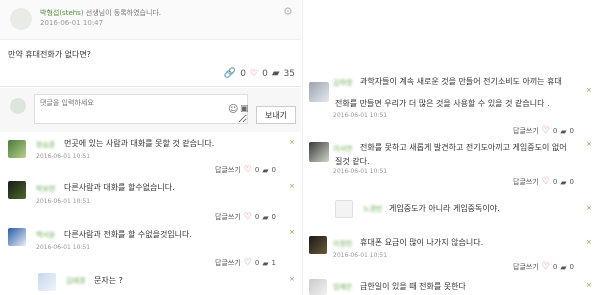  What do you see at coordinates (45, 145) in the screenshot?
I see `comment-author: 정승훈` at bounding box center [45, 145].